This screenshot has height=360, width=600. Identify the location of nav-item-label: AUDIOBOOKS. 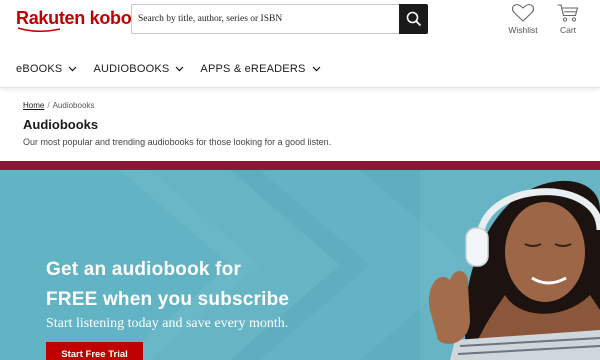
(131, 69).